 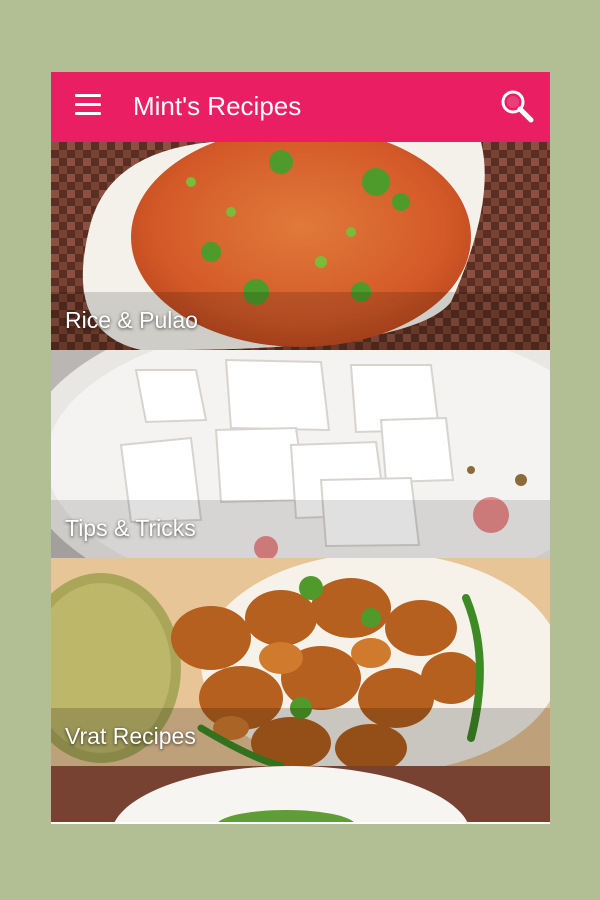 I want to click on category-card-chutney, so click(x=300, y=794).